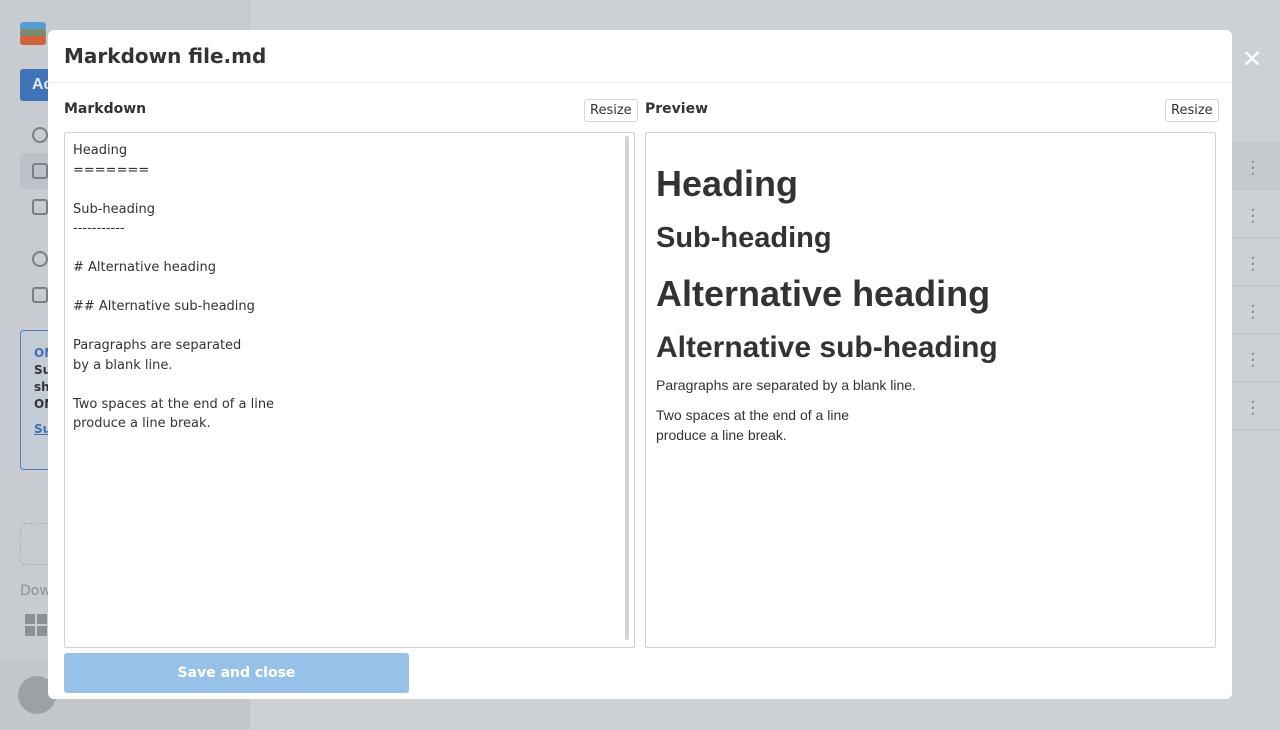 This screenshot has height=730, width=1280. What do you see at coordinates (236, 673) in the screenshot?
I see `save-and-close-button: Save and close` at bounding box center [236, 673].